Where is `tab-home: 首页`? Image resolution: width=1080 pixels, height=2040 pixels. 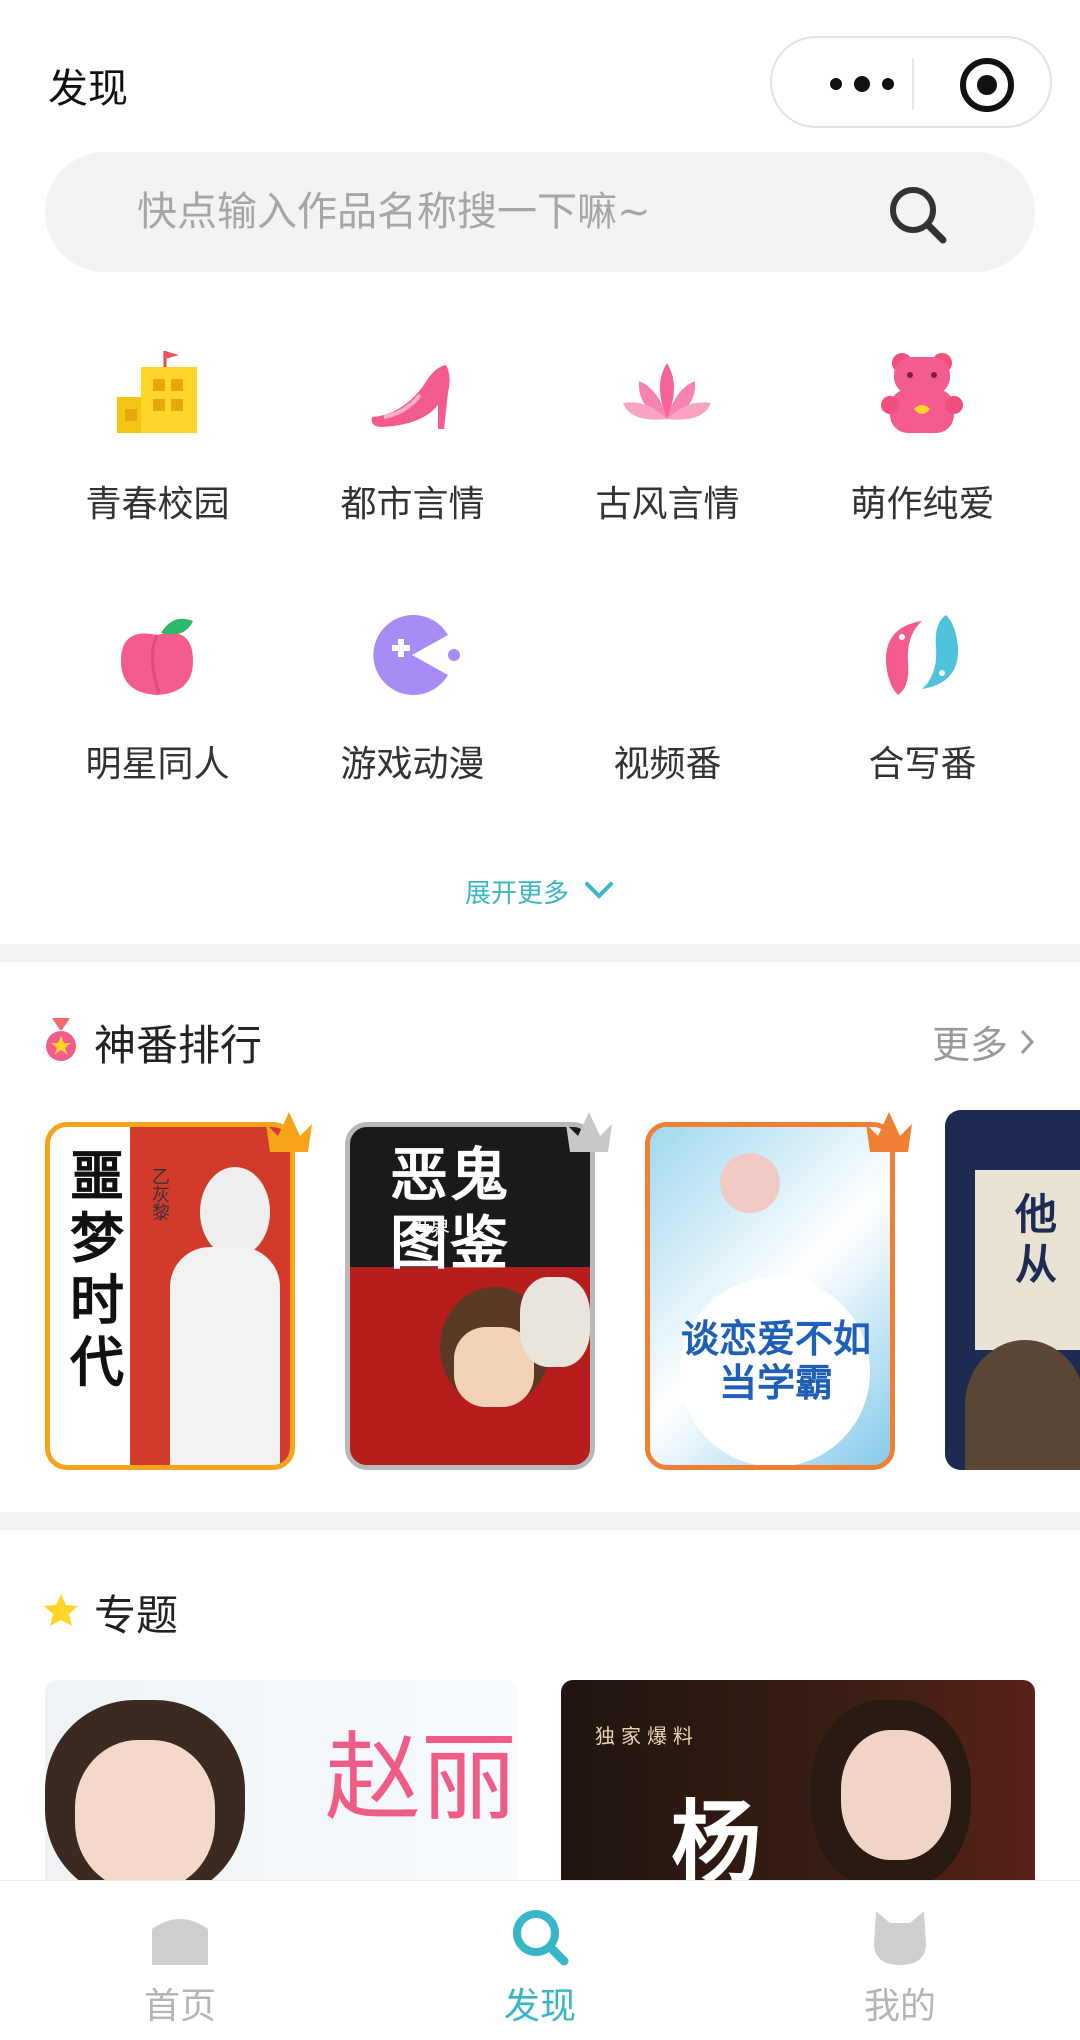
tab-home: 首页 is located at coordinates (180, 1960).